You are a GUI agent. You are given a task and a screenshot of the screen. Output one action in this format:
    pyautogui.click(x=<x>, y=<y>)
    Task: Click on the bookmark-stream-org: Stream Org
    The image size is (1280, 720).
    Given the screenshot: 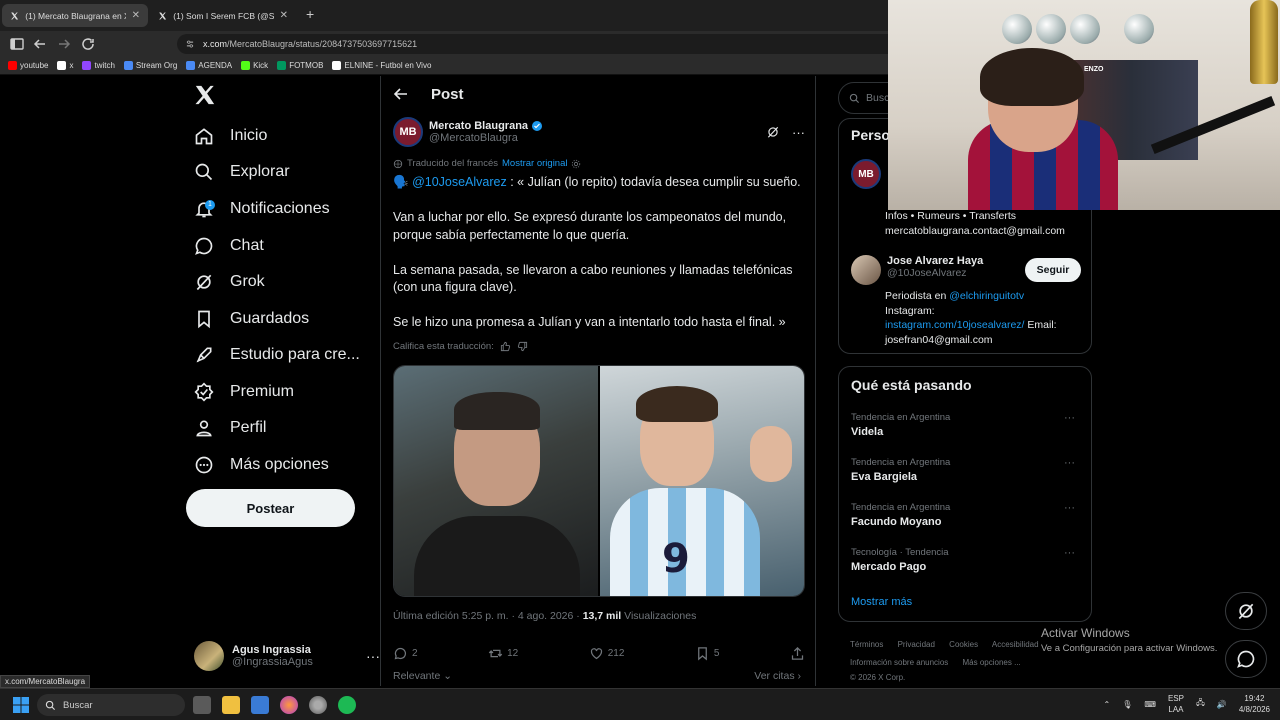 What is the action you would take?
    pyautogui.click(x=150, y=65)
    